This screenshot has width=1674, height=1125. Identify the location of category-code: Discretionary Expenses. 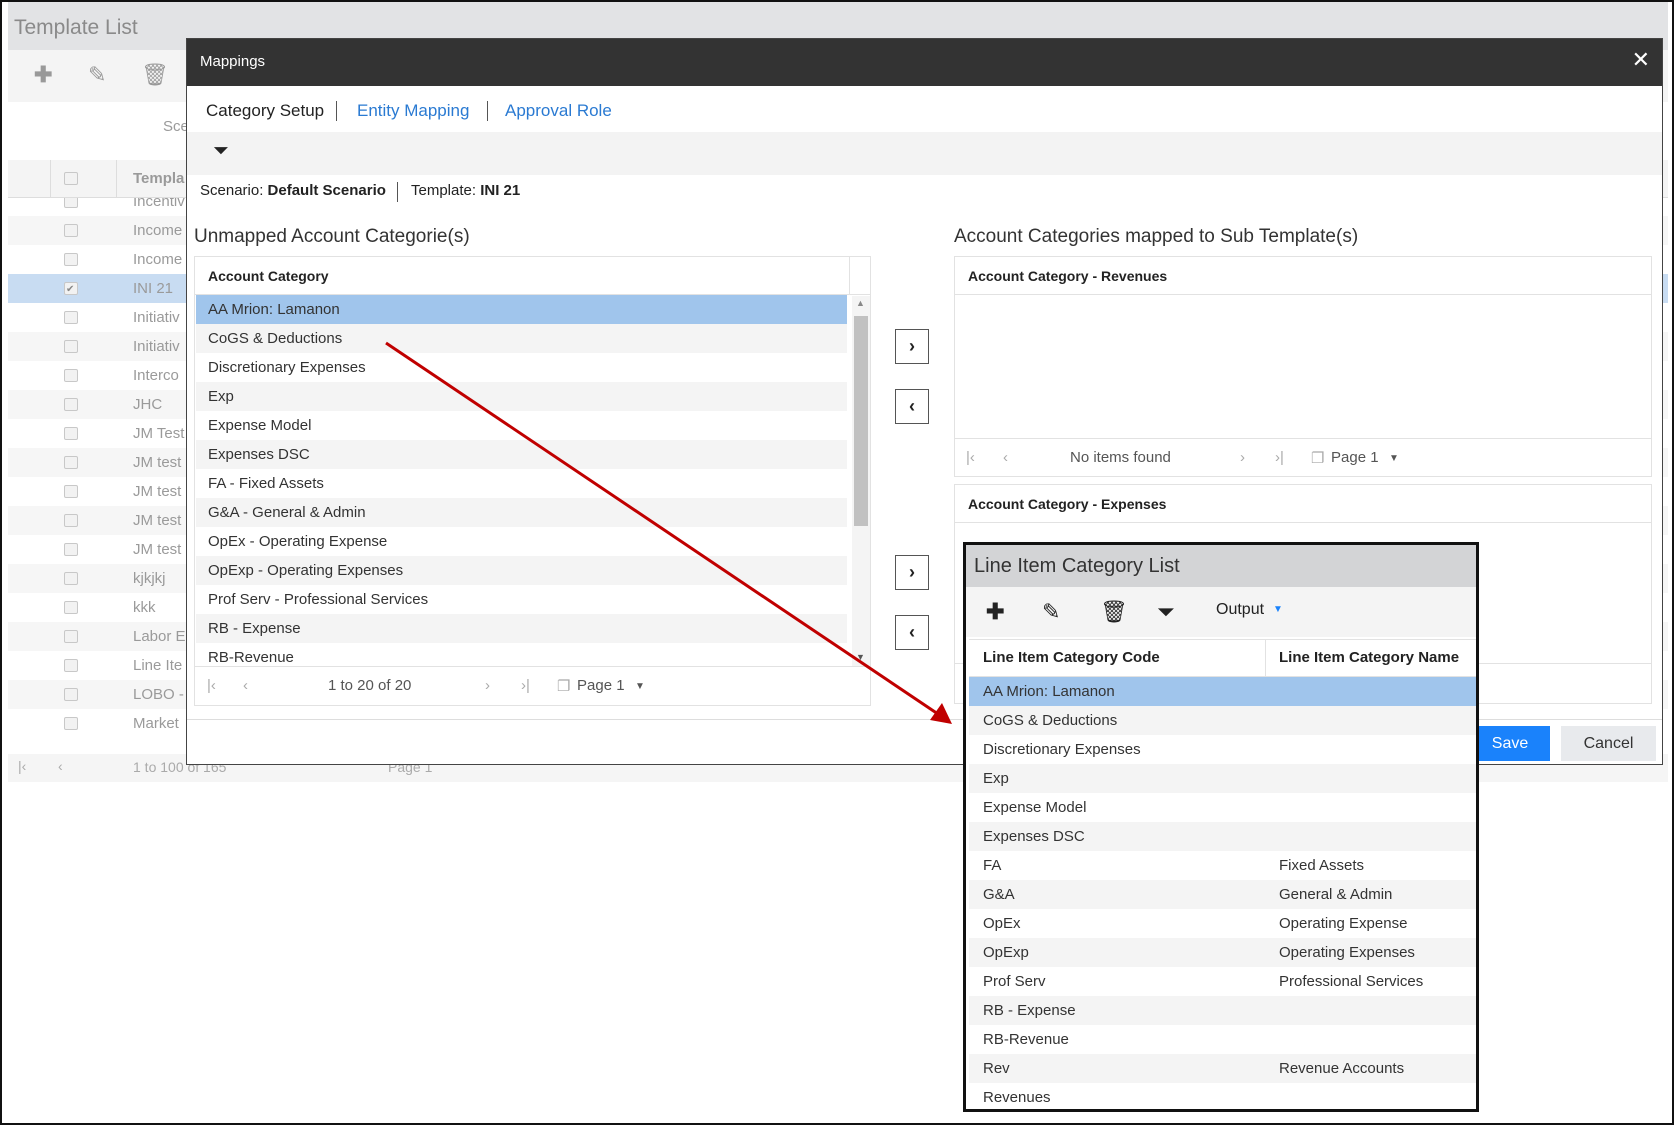
(1062, 749).